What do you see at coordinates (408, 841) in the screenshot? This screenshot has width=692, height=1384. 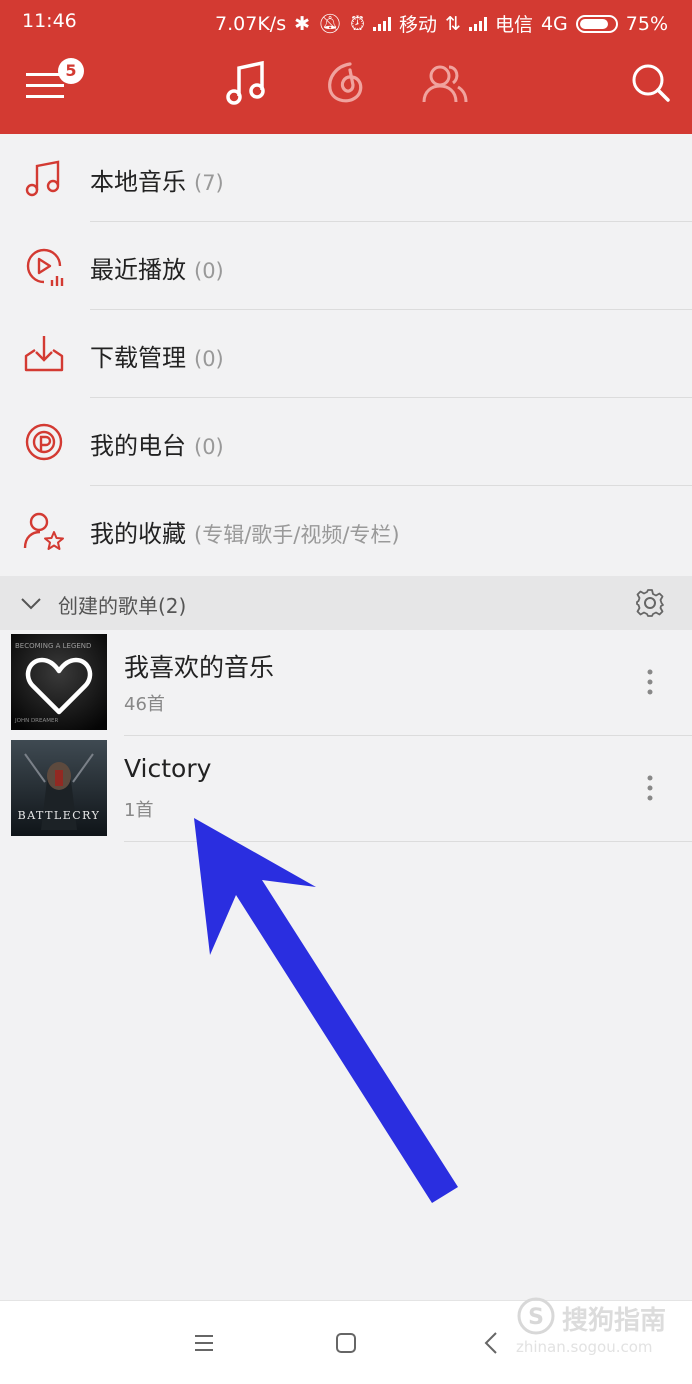 I see `divider` at bounding box center [408, 841].